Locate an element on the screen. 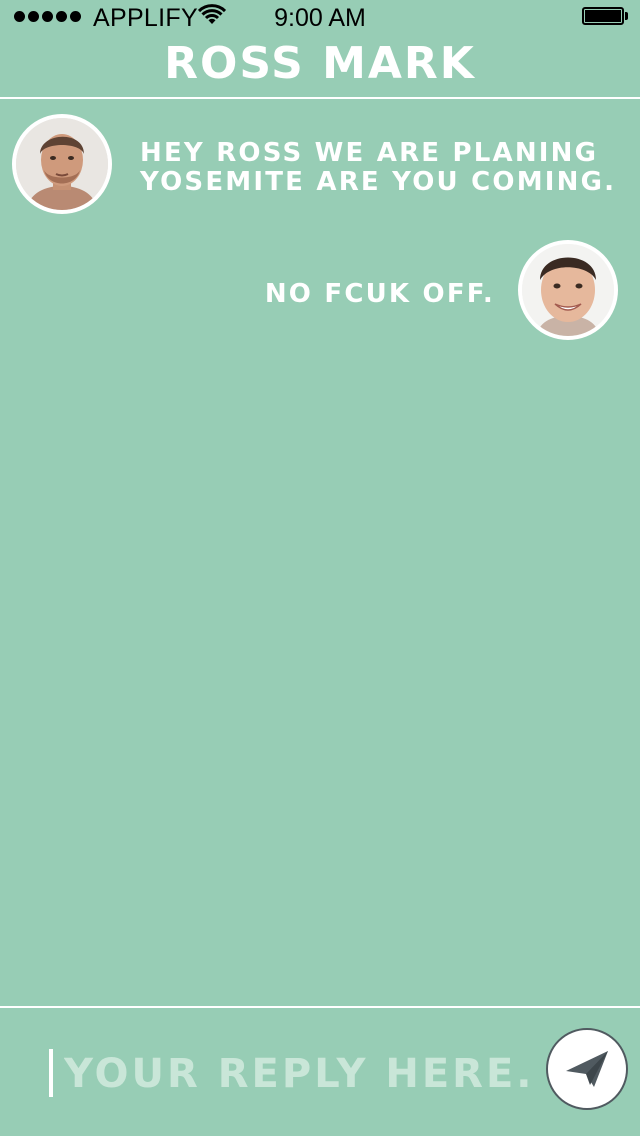 The image size is (640, 1136). header-divider is located at coordinates (320, 98).